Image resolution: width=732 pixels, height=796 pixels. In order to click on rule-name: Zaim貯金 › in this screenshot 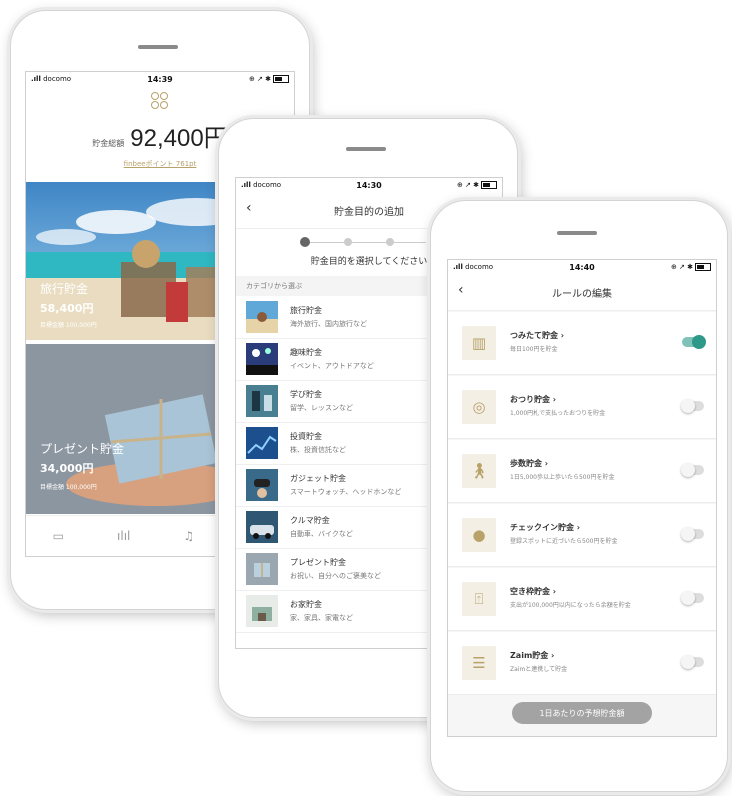, I will do `click(532, 655)`.